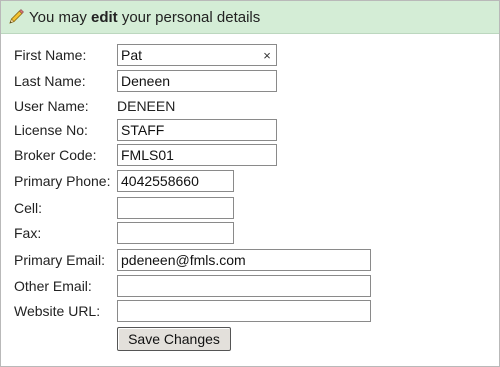 Image resolution: width=500 pixels, height=367 pixels. I want to click on close-icon: ×, so click(267, 56).